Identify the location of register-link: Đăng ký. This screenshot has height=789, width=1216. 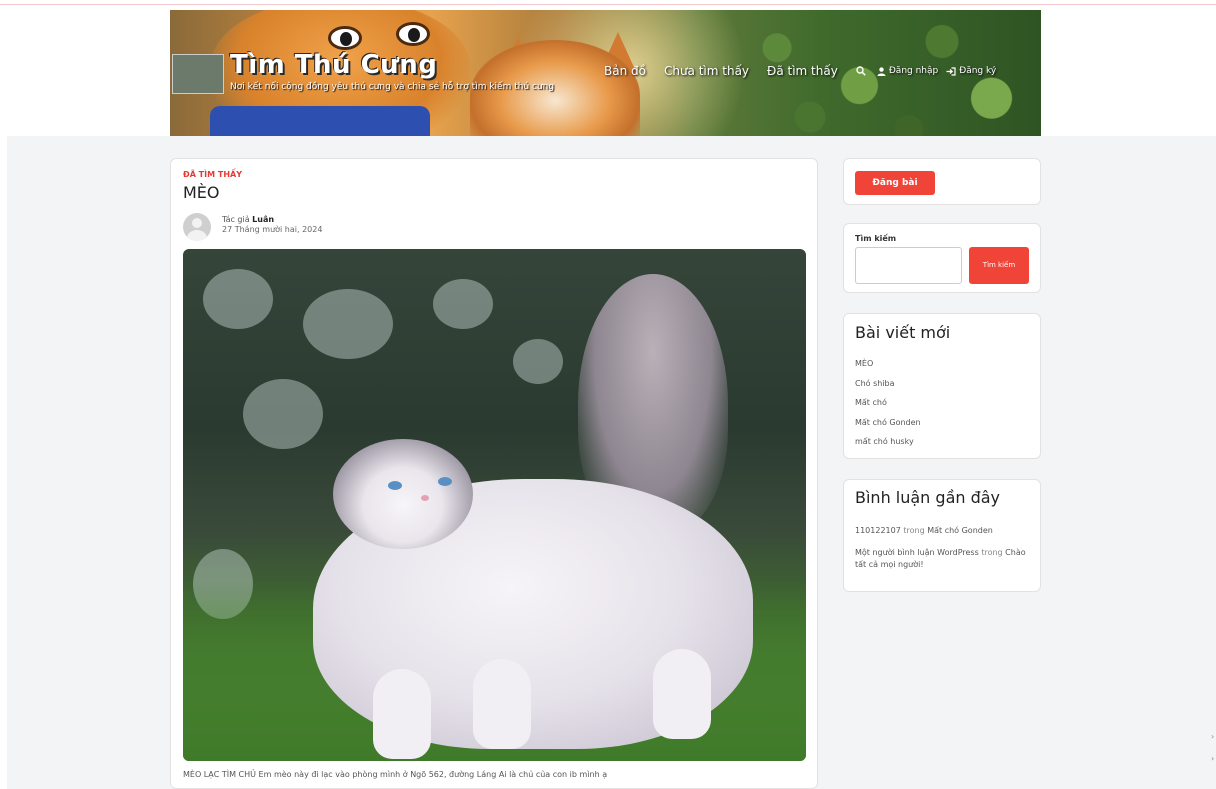
(971, 71).